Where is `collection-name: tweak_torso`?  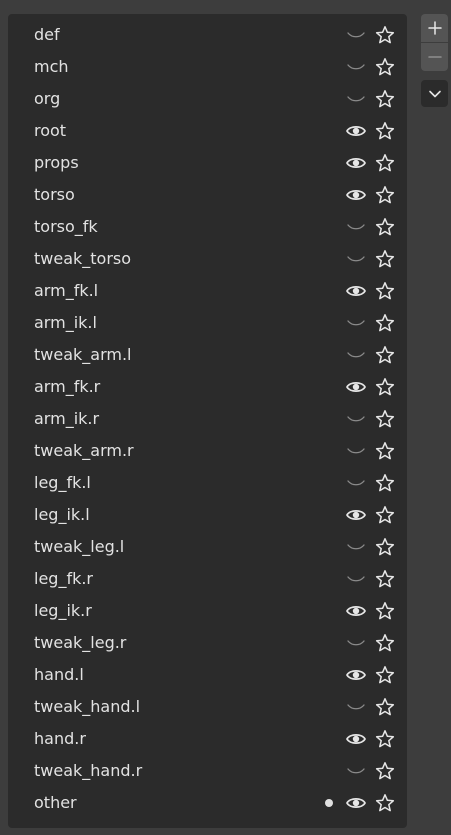
collection-name: tweak_torso is located at coordinates (83, 258).